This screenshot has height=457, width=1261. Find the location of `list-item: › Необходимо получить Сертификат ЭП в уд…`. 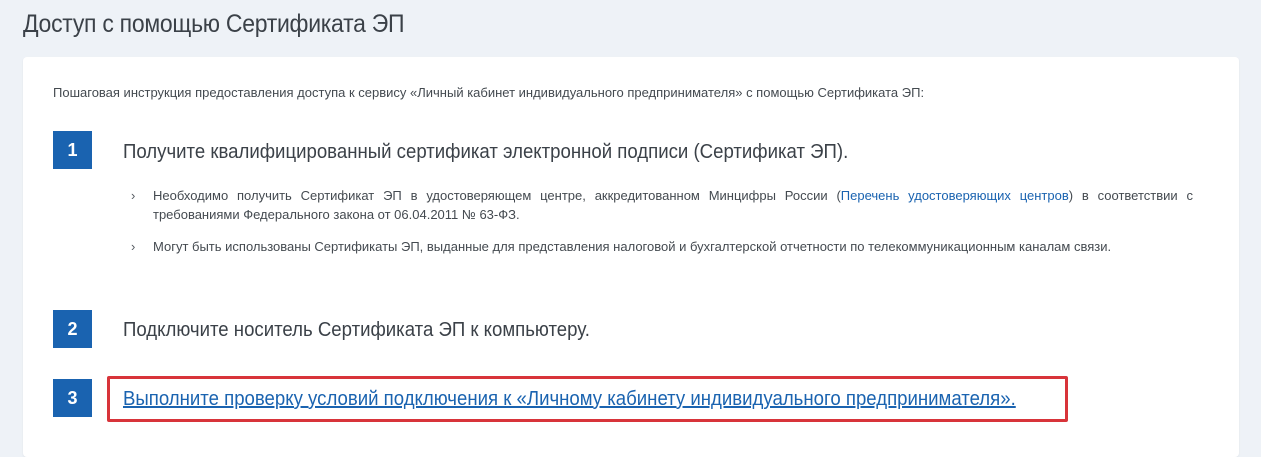

list-item: › Необходимо получить Сертификат ЭП в уд… is located at coordinates (662, 205).